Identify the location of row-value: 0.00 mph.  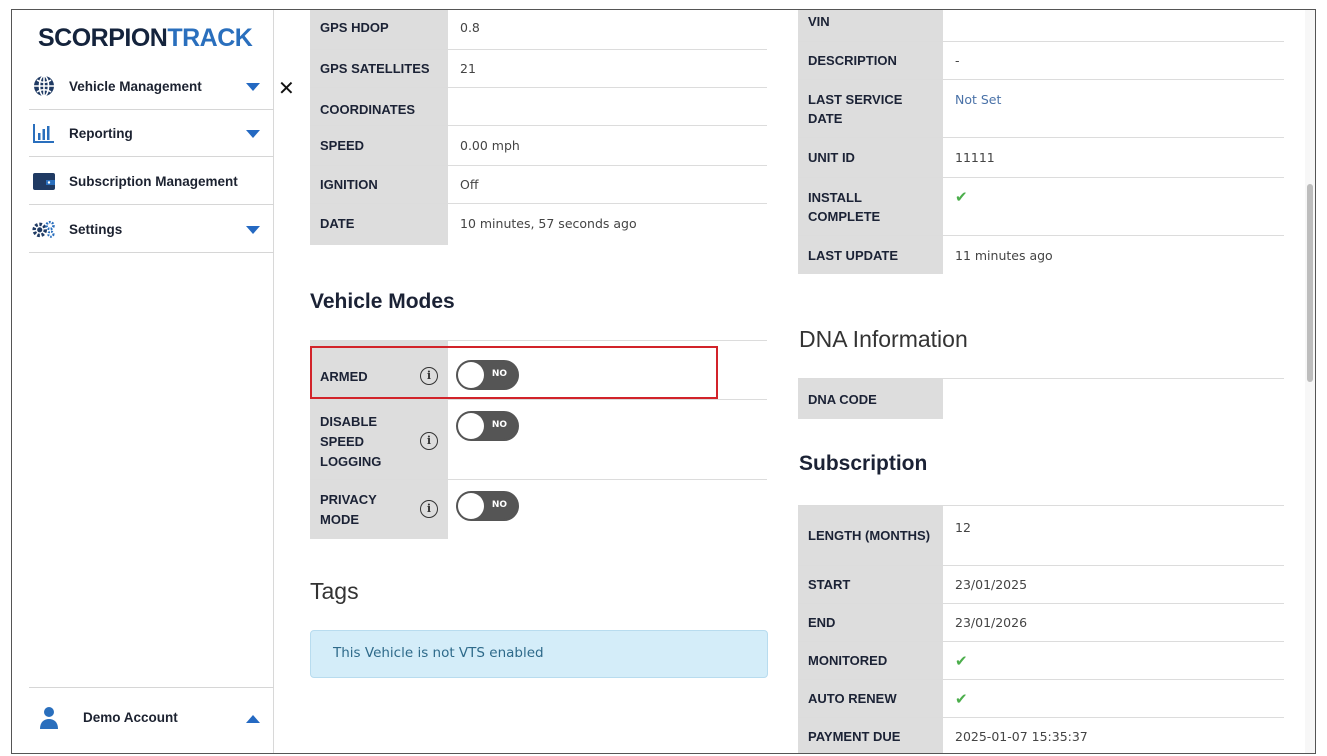
(490, 145).